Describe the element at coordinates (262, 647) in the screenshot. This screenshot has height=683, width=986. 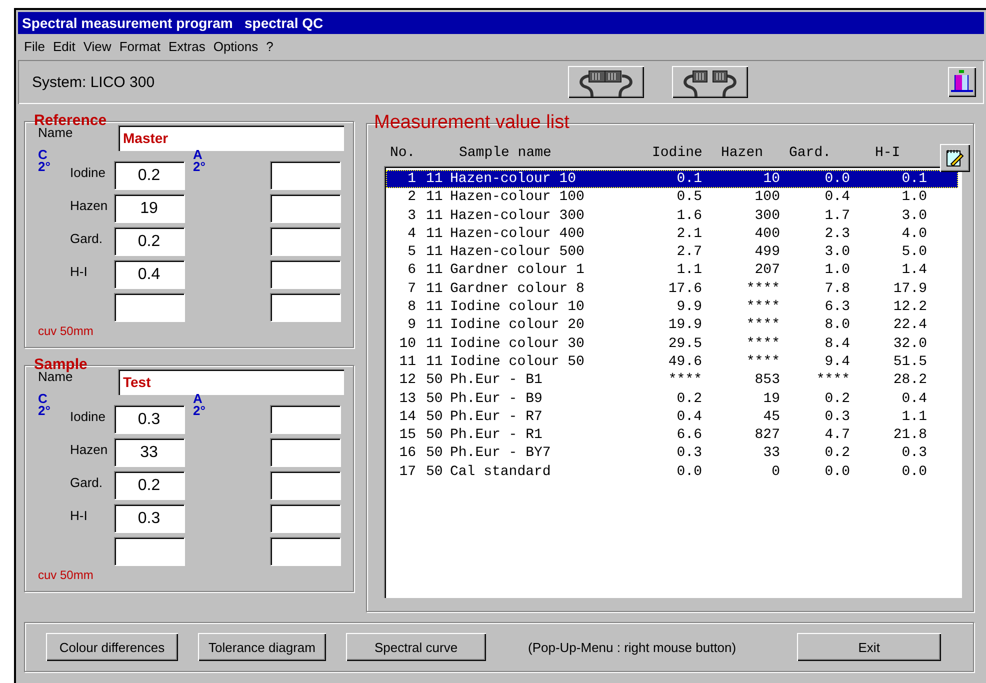
I see `action-button: Tolerance diagram` at that location.